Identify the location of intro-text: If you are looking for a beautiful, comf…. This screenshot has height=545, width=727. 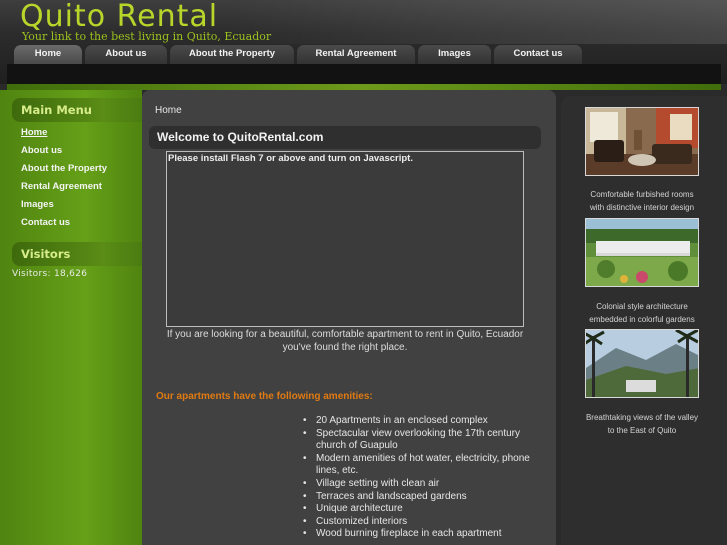
(345, 341).